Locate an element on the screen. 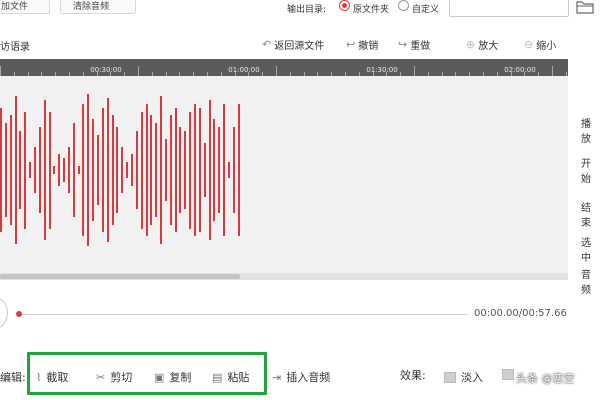 Image resolution: width=600 pixels, height=400 pixels. scissors-icon: ✂ is located at coordinates (101, 377).